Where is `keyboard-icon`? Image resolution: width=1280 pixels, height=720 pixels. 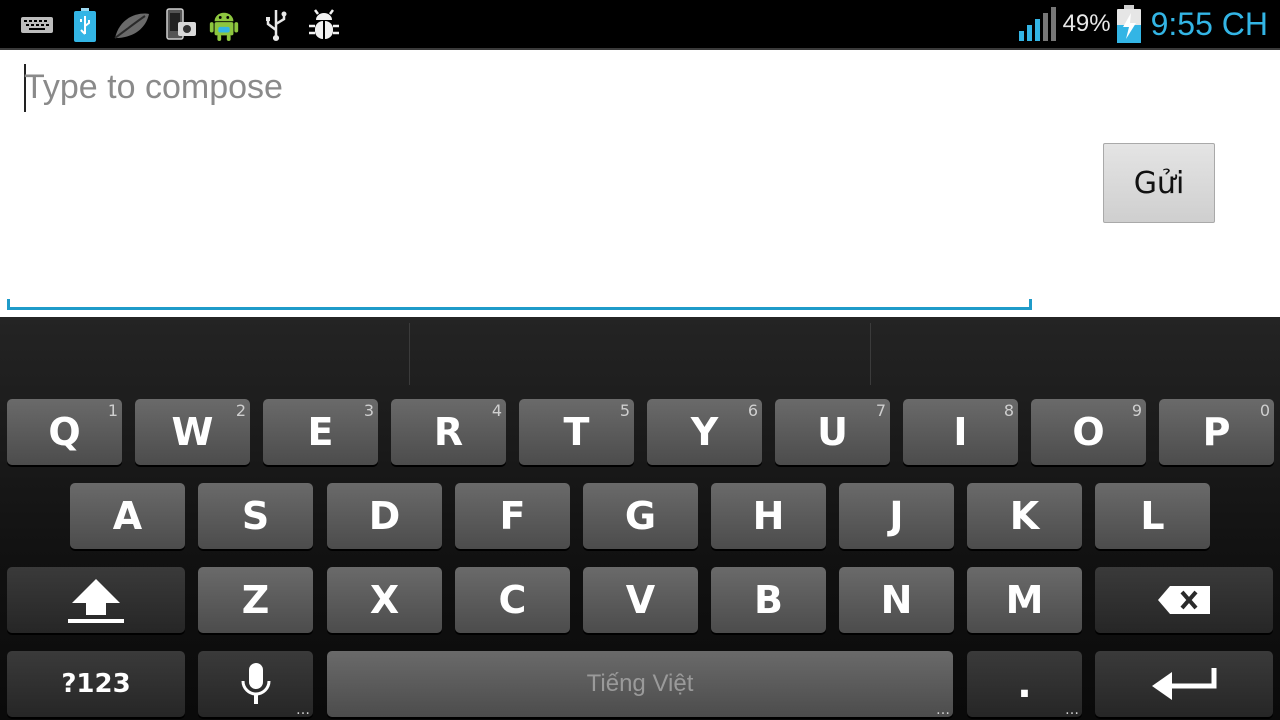
keyboard-icon is located at coordinates (37, 25).